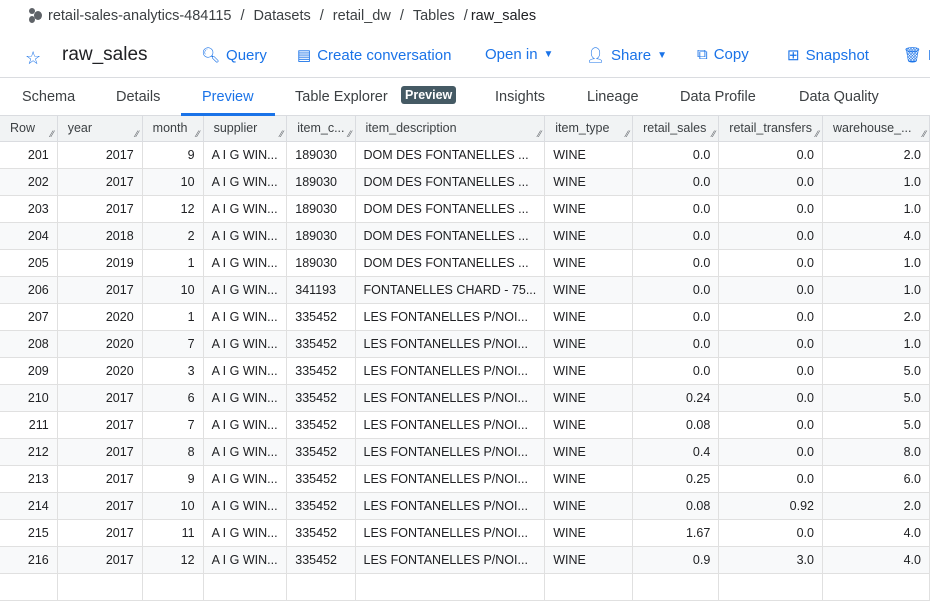 The width and height of the screenshot is (930, 601). Describe the element at coordinates (876, 425) in the screenshot. I see `table-cell: 5.0` at that location.